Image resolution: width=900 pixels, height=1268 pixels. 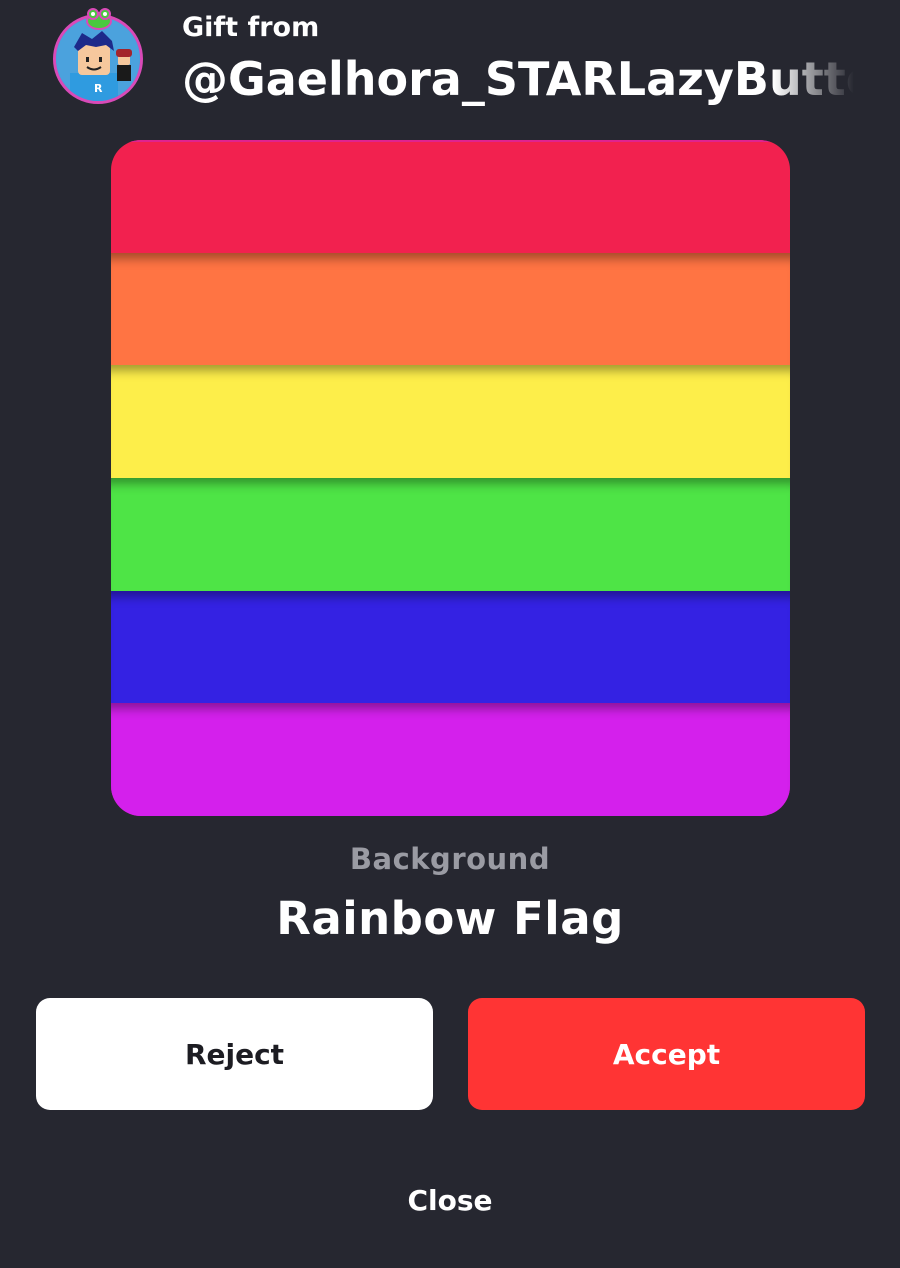 I want to click on reject-button: Reject, so click(x=234, y=1054).